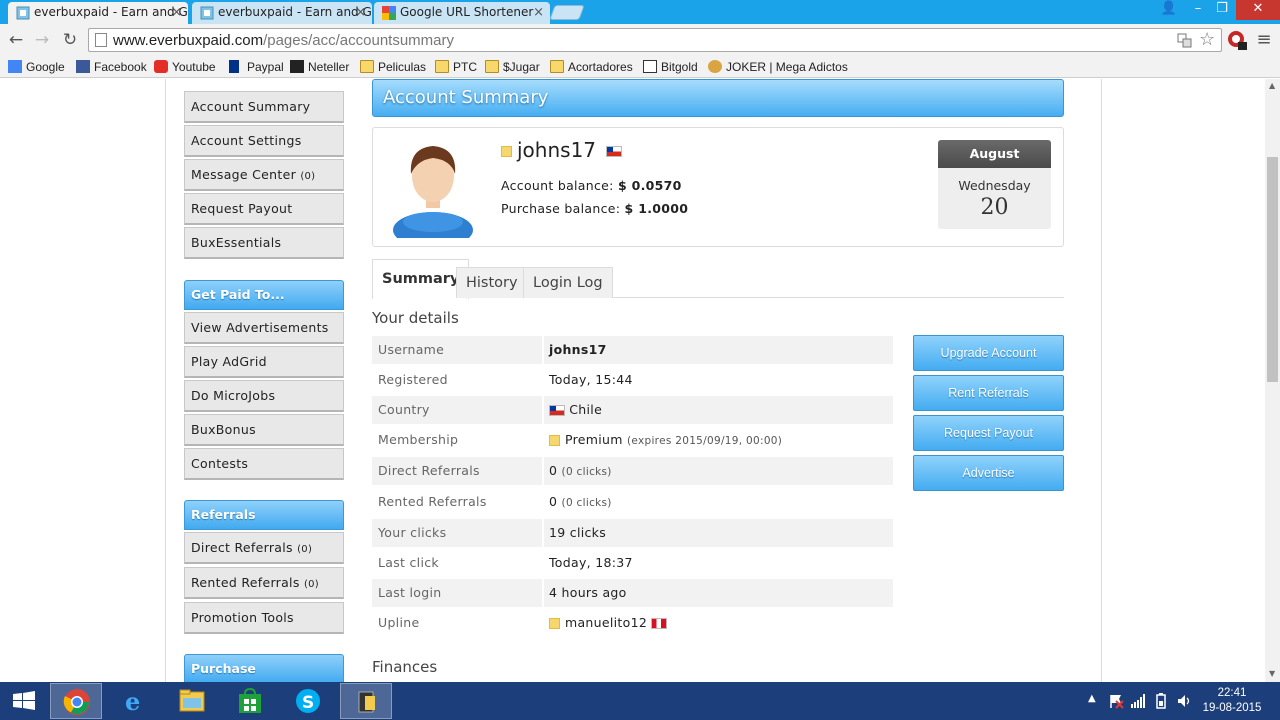 The width and height of the screenshot is (1280, 720). What do you see at coordinates (994, 184) in the screenshot?
I see `calendar-date: August Wednesday 20` at bounding box center [994, 184].